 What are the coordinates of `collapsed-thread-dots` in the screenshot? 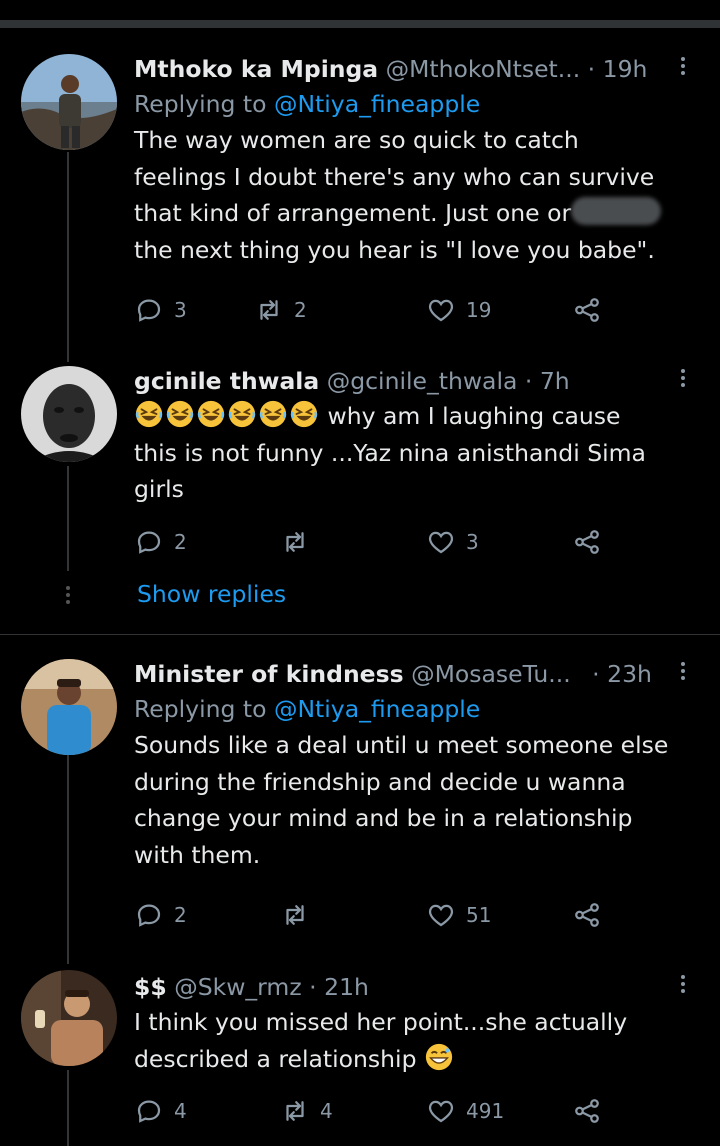 It's located at (68, 596).